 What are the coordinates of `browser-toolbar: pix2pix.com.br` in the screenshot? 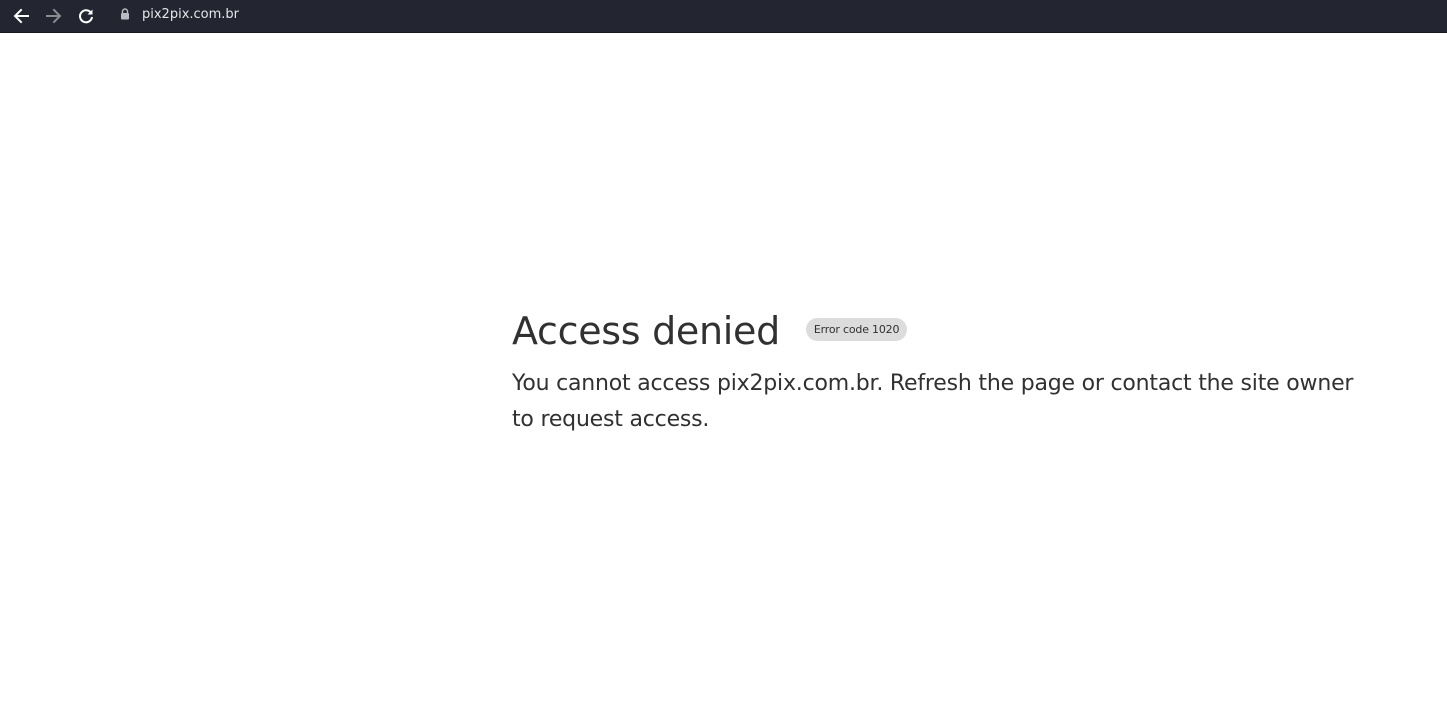 It's located at (723, 16).